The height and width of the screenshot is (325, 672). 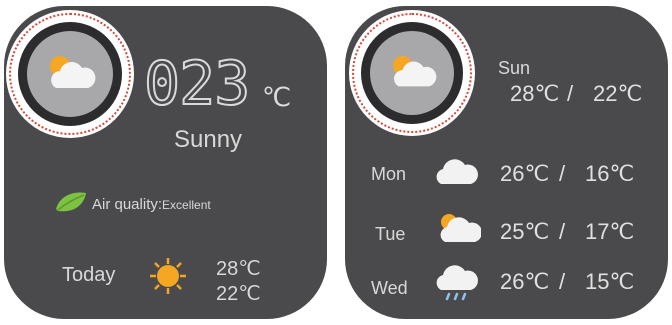 I want to click on air-quality-label: Air quality:Excellent, so click(x=151, y=204).